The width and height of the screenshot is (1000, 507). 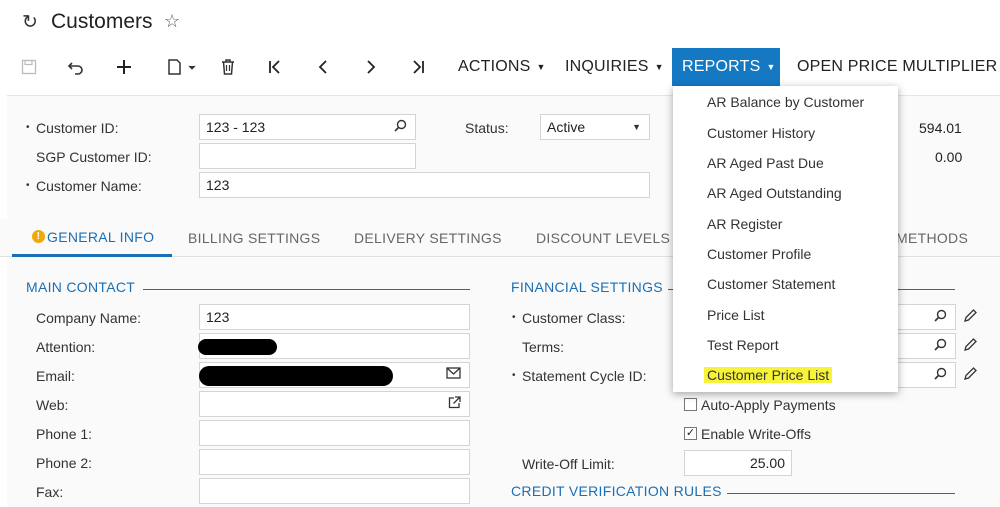 I want to click on menu-item-customer-profile: Customer Profile, so click(x=759, y=254).